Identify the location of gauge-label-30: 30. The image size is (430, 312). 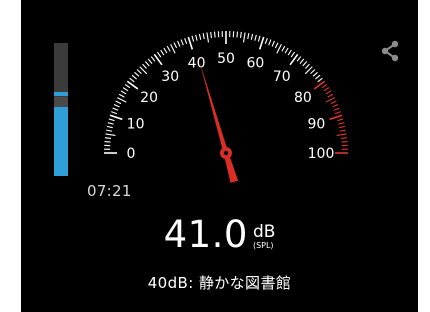
(170, 77).